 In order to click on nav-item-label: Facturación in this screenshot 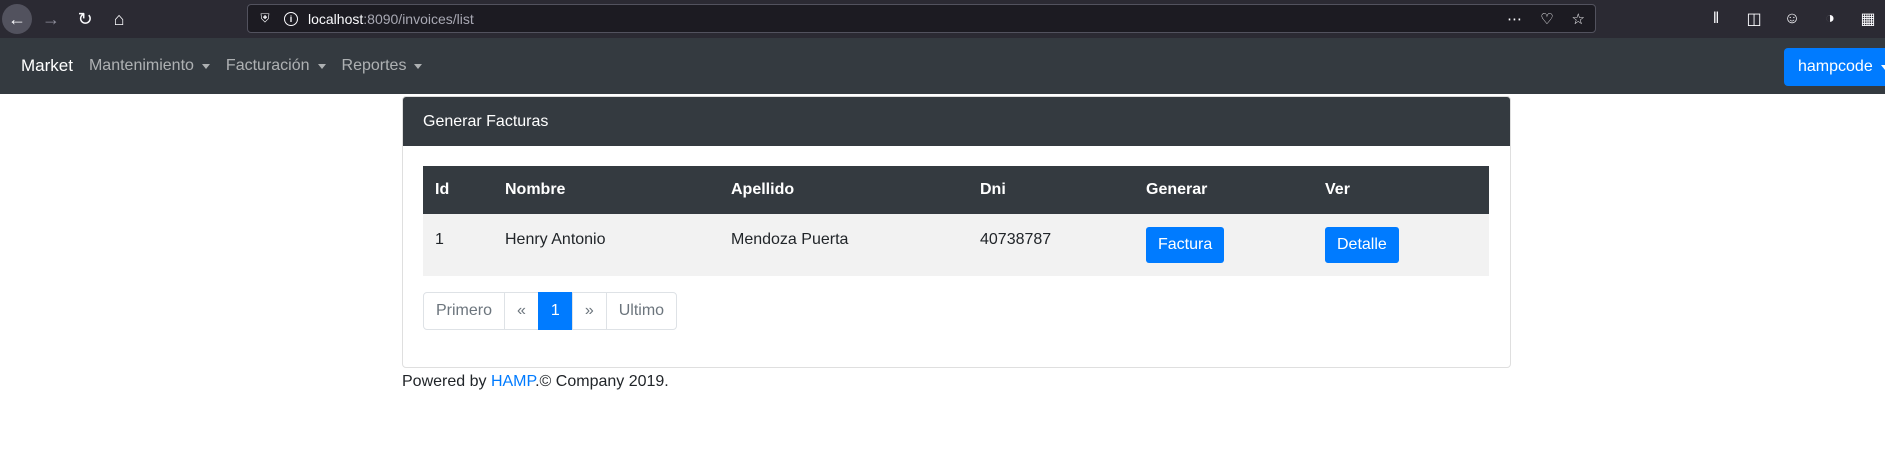, I will do `click(267, 65)`.